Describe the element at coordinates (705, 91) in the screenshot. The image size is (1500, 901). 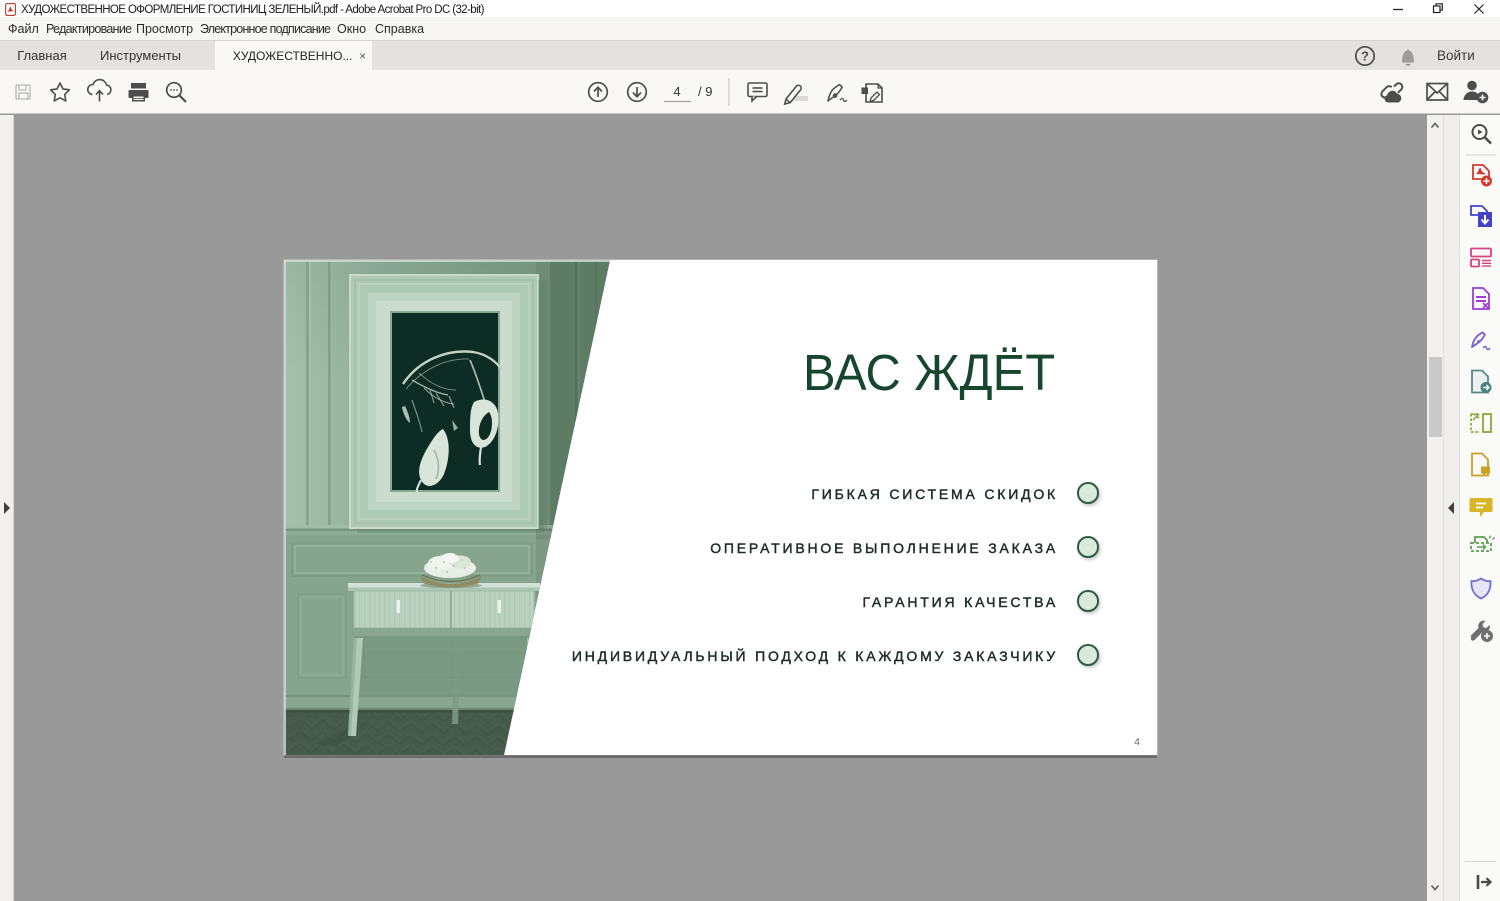
I see `svg-text: / 9` at that location.